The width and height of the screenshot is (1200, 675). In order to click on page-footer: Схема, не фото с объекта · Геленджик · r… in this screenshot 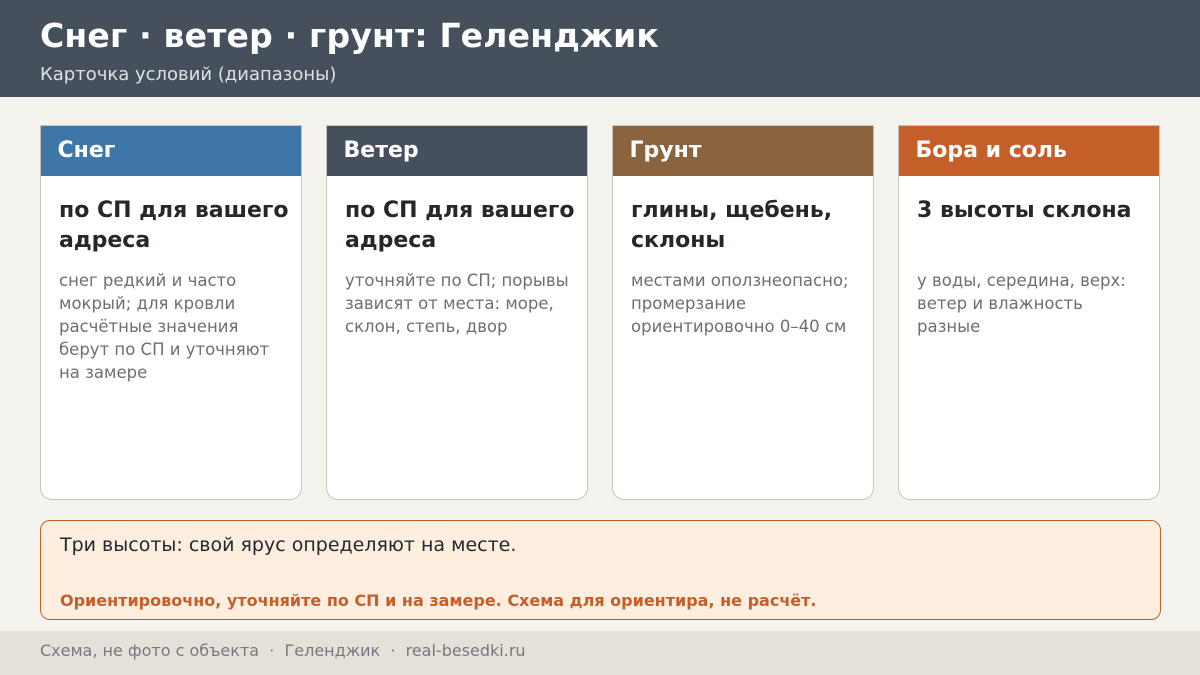, I will do `click(600, 653)`.